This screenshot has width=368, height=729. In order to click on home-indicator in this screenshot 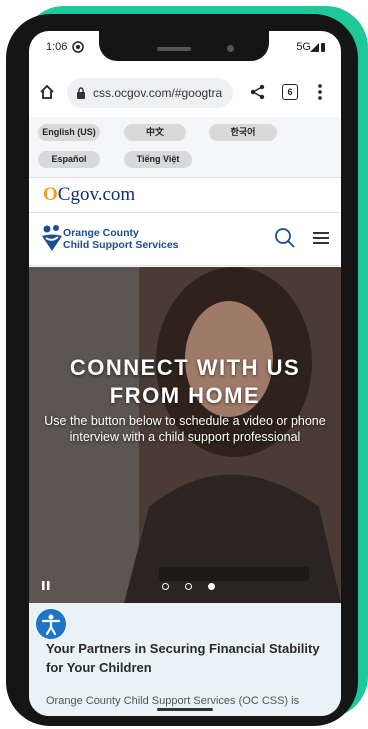, I will do `click(185, 709)`.